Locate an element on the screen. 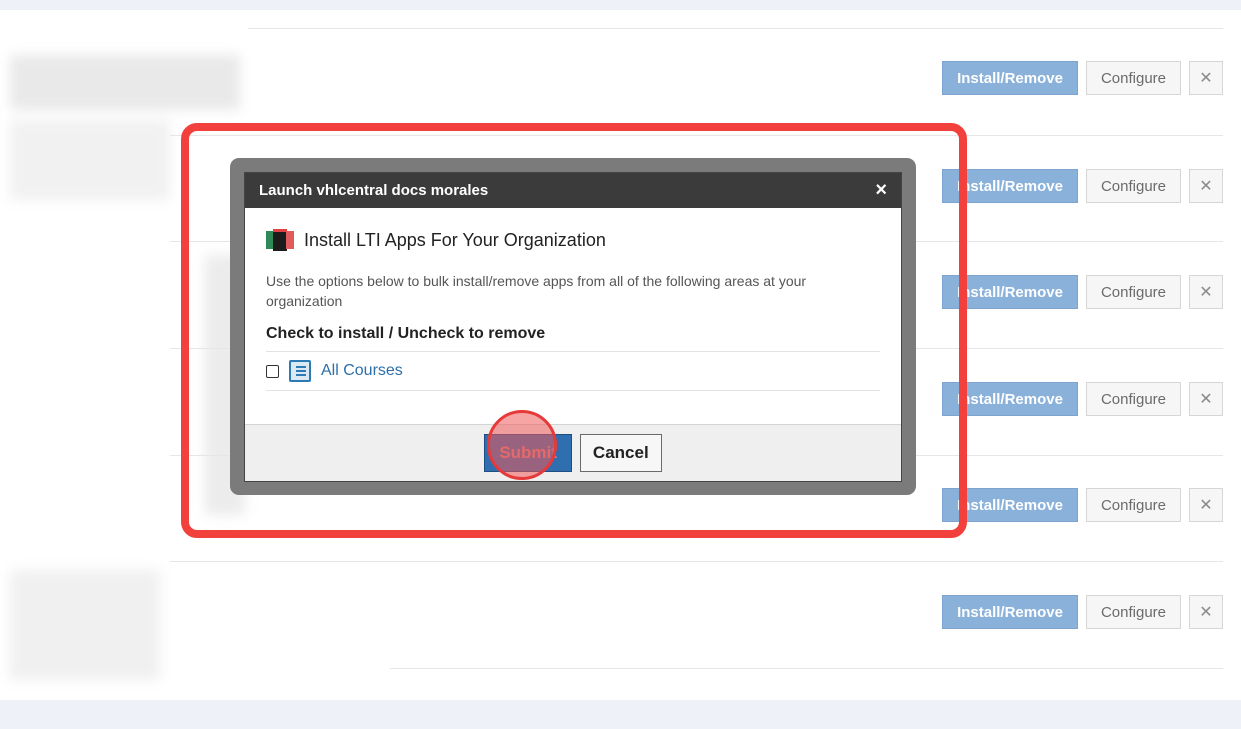 The image size is (1241, 729). all-courses-checkbox is located at coordinates (272, 371).